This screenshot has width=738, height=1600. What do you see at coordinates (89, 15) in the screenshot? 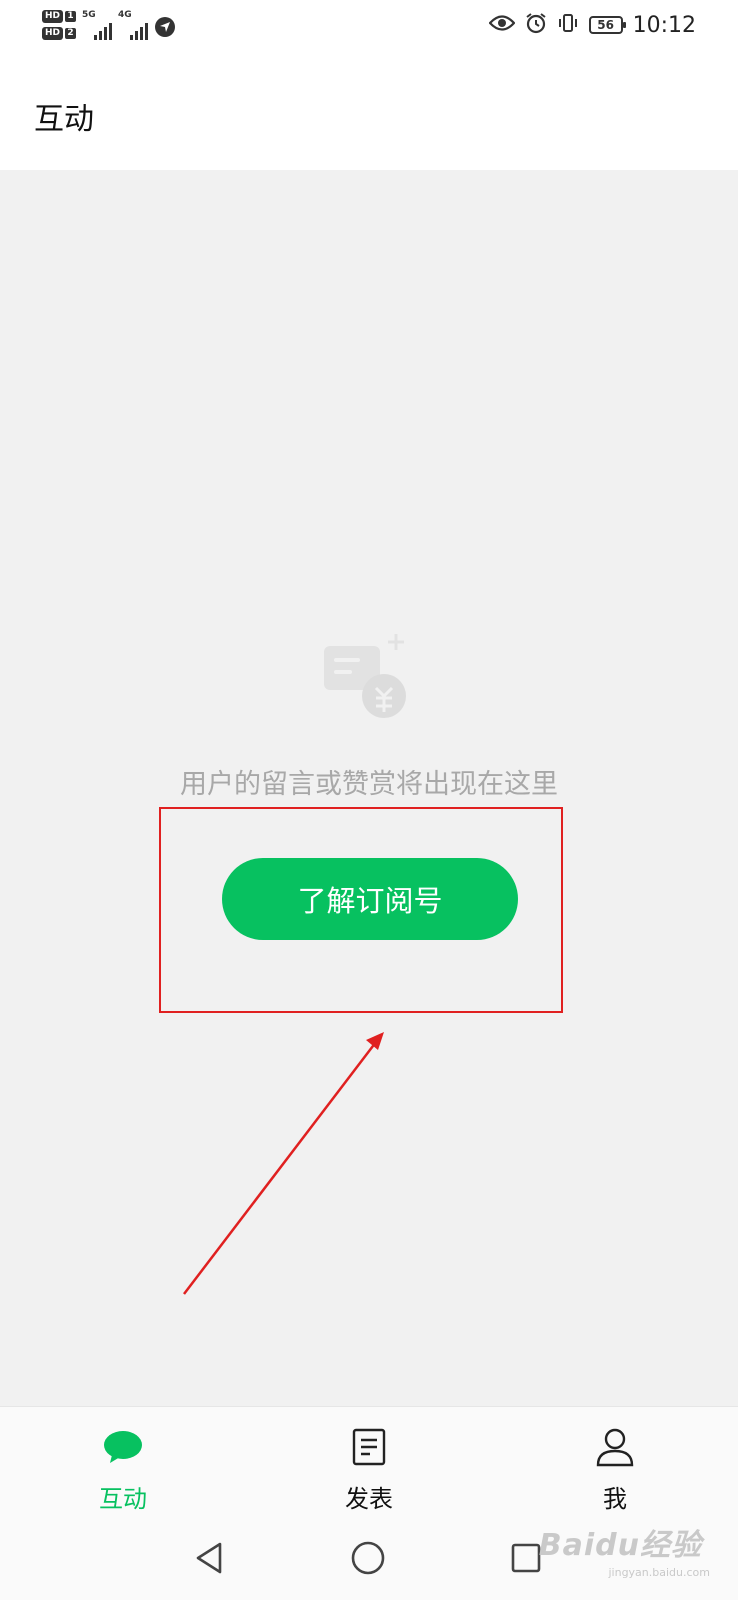
I see `network-5g-label: 5G` at bounding box center [89, 15].